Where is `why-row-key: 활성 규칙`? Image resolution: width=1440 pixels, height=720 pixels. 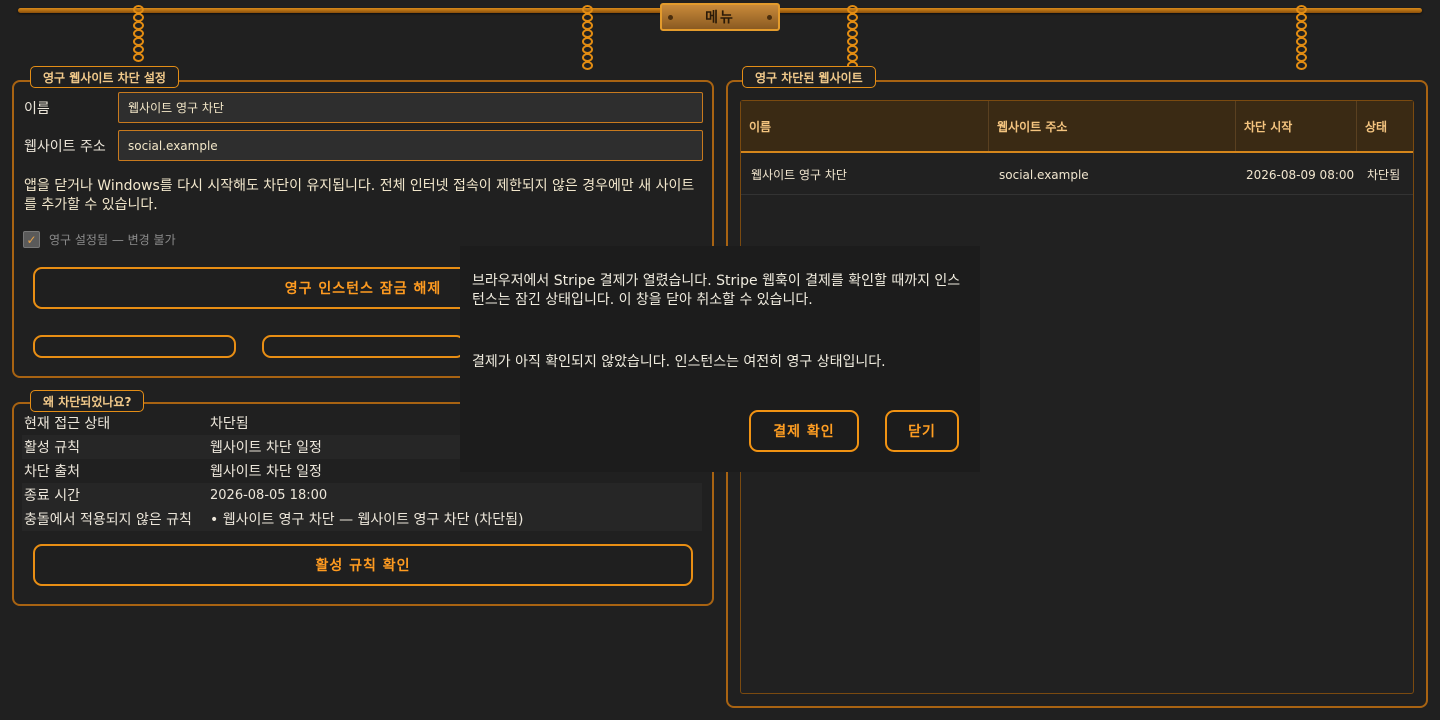
why-row-key: 활성 규칙 is located at coordinates (52, 448).